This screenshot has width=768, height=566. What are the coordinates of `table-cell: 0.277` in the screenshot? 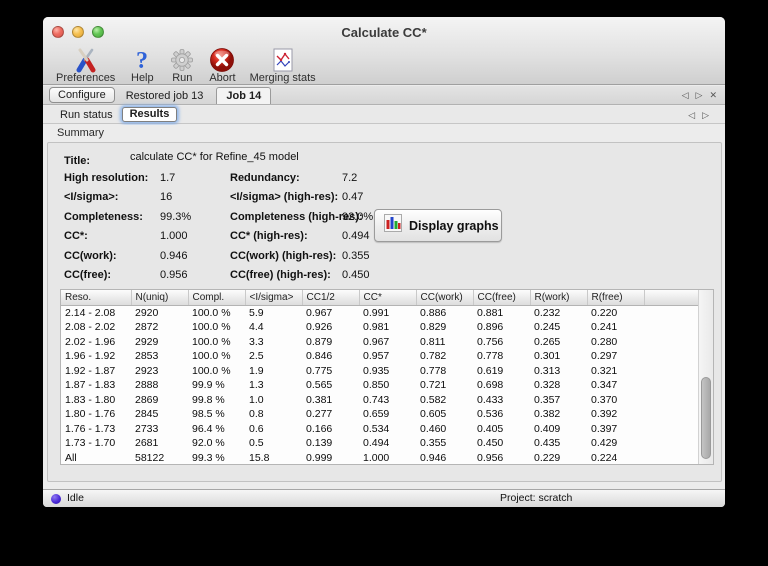 It's located at (319, 414).